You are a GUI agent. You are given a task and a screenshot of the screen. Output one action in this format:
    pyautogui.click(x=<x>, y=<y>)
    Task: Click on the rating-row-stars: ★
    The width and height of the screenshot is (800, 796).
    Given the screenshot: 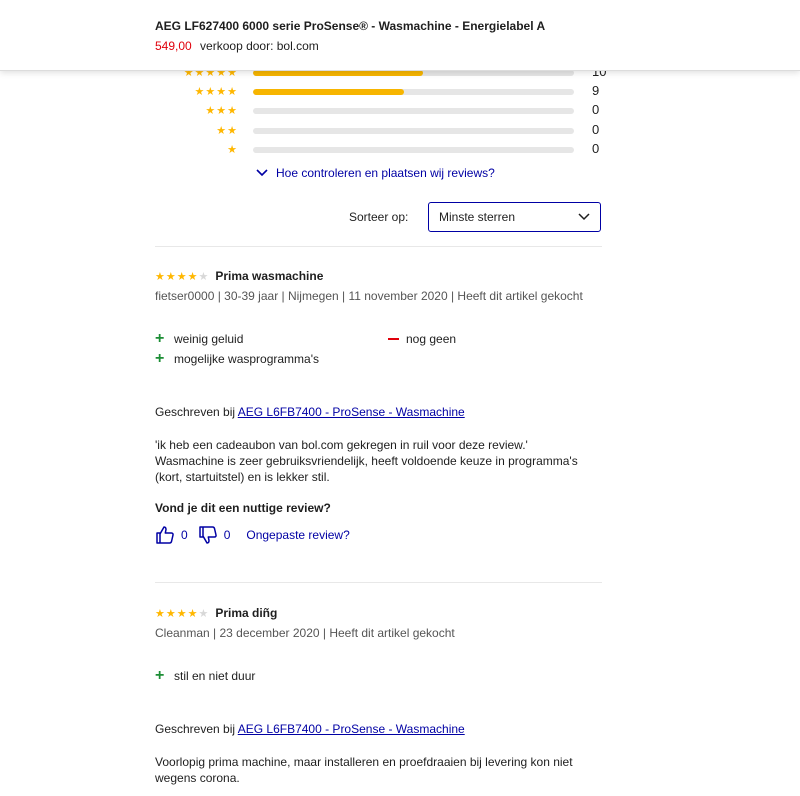 What is the action you would take?
    pyautogui.click(x=232, y=150)
    